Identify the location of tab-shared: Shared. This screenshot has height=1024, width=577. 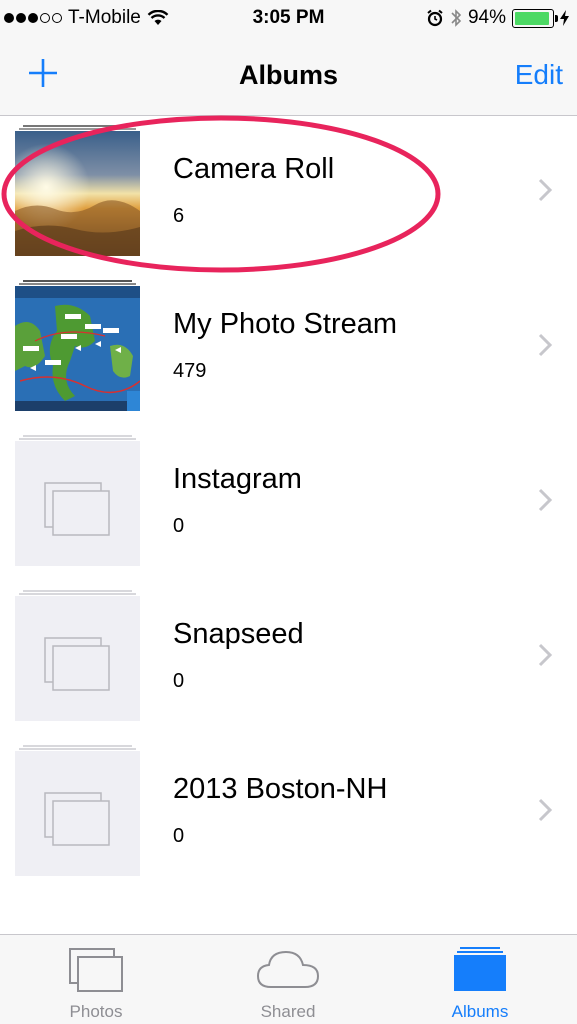
(288, 979).